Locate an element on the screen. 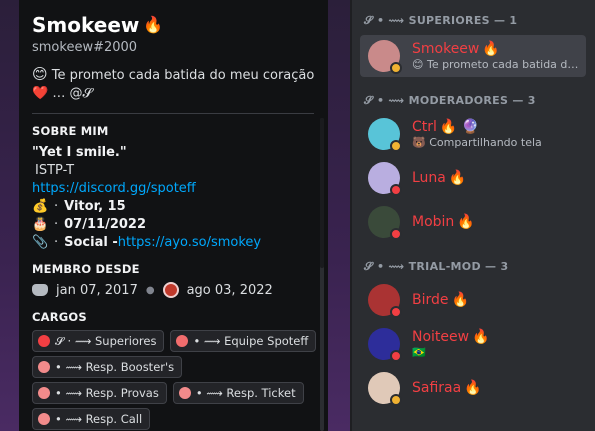  member-item: Safiraa 🔥 is located at coordinates (473, 388).